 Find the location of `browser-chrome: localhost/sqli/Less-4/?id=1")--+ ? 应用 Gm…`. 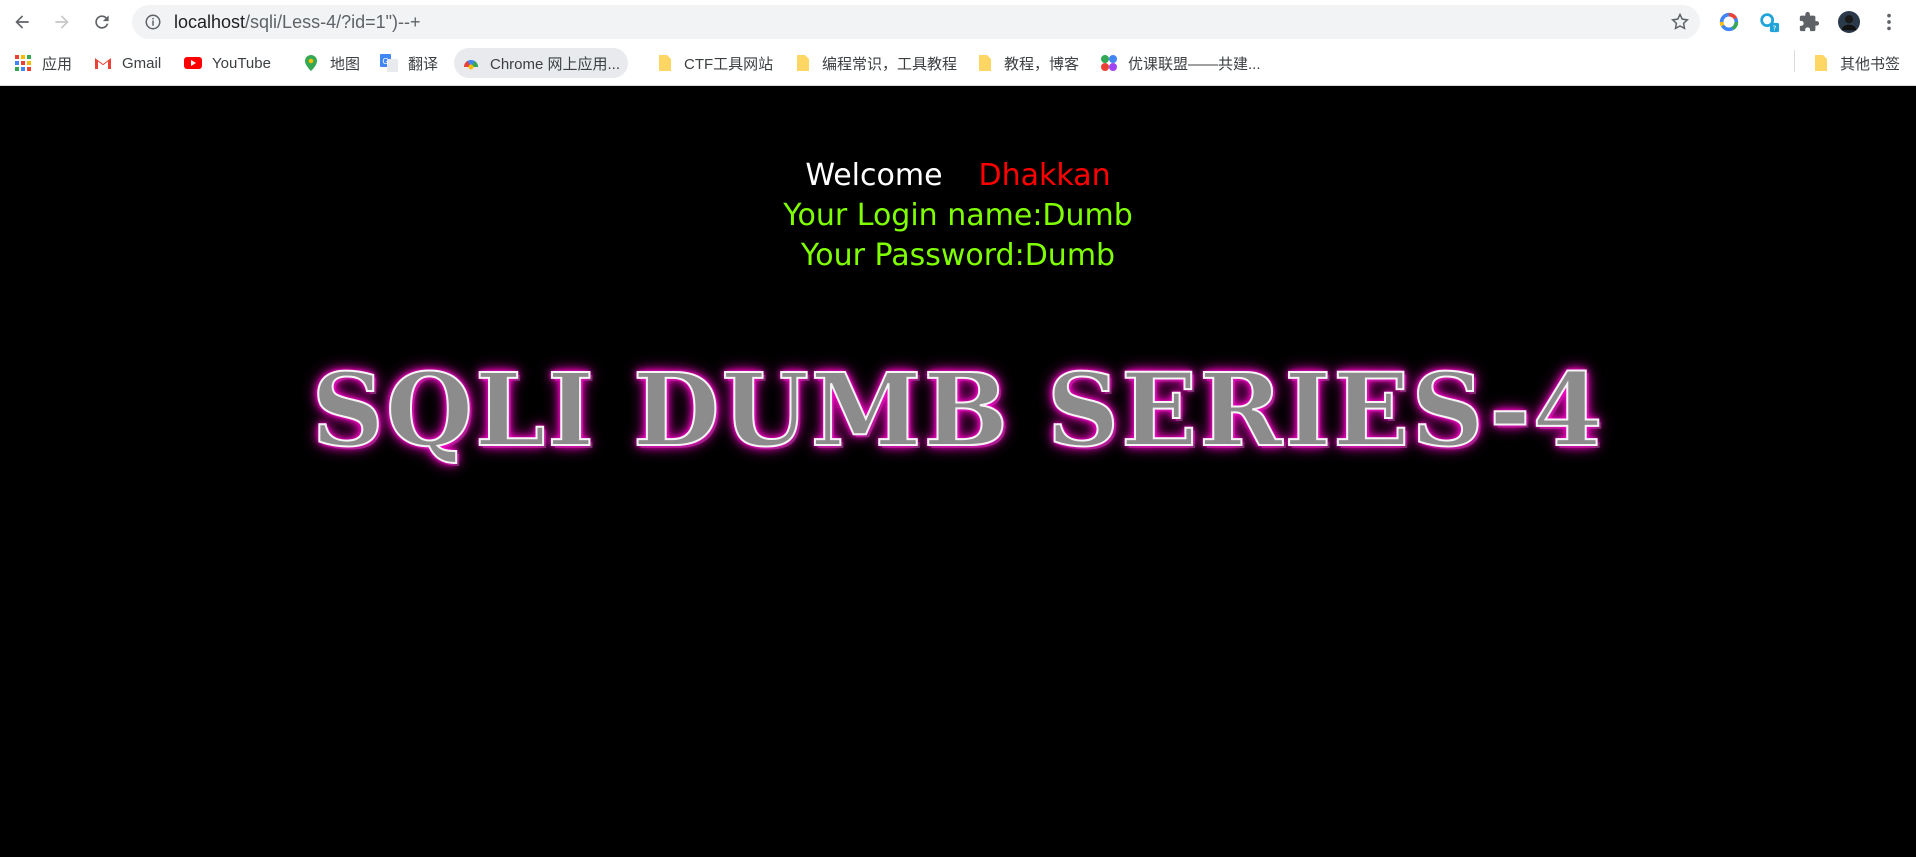

browser-chrome: localhost/sqli/Less-4/?id=1")--+ ? 应用 Gm… is located at coordinates (958, 43).